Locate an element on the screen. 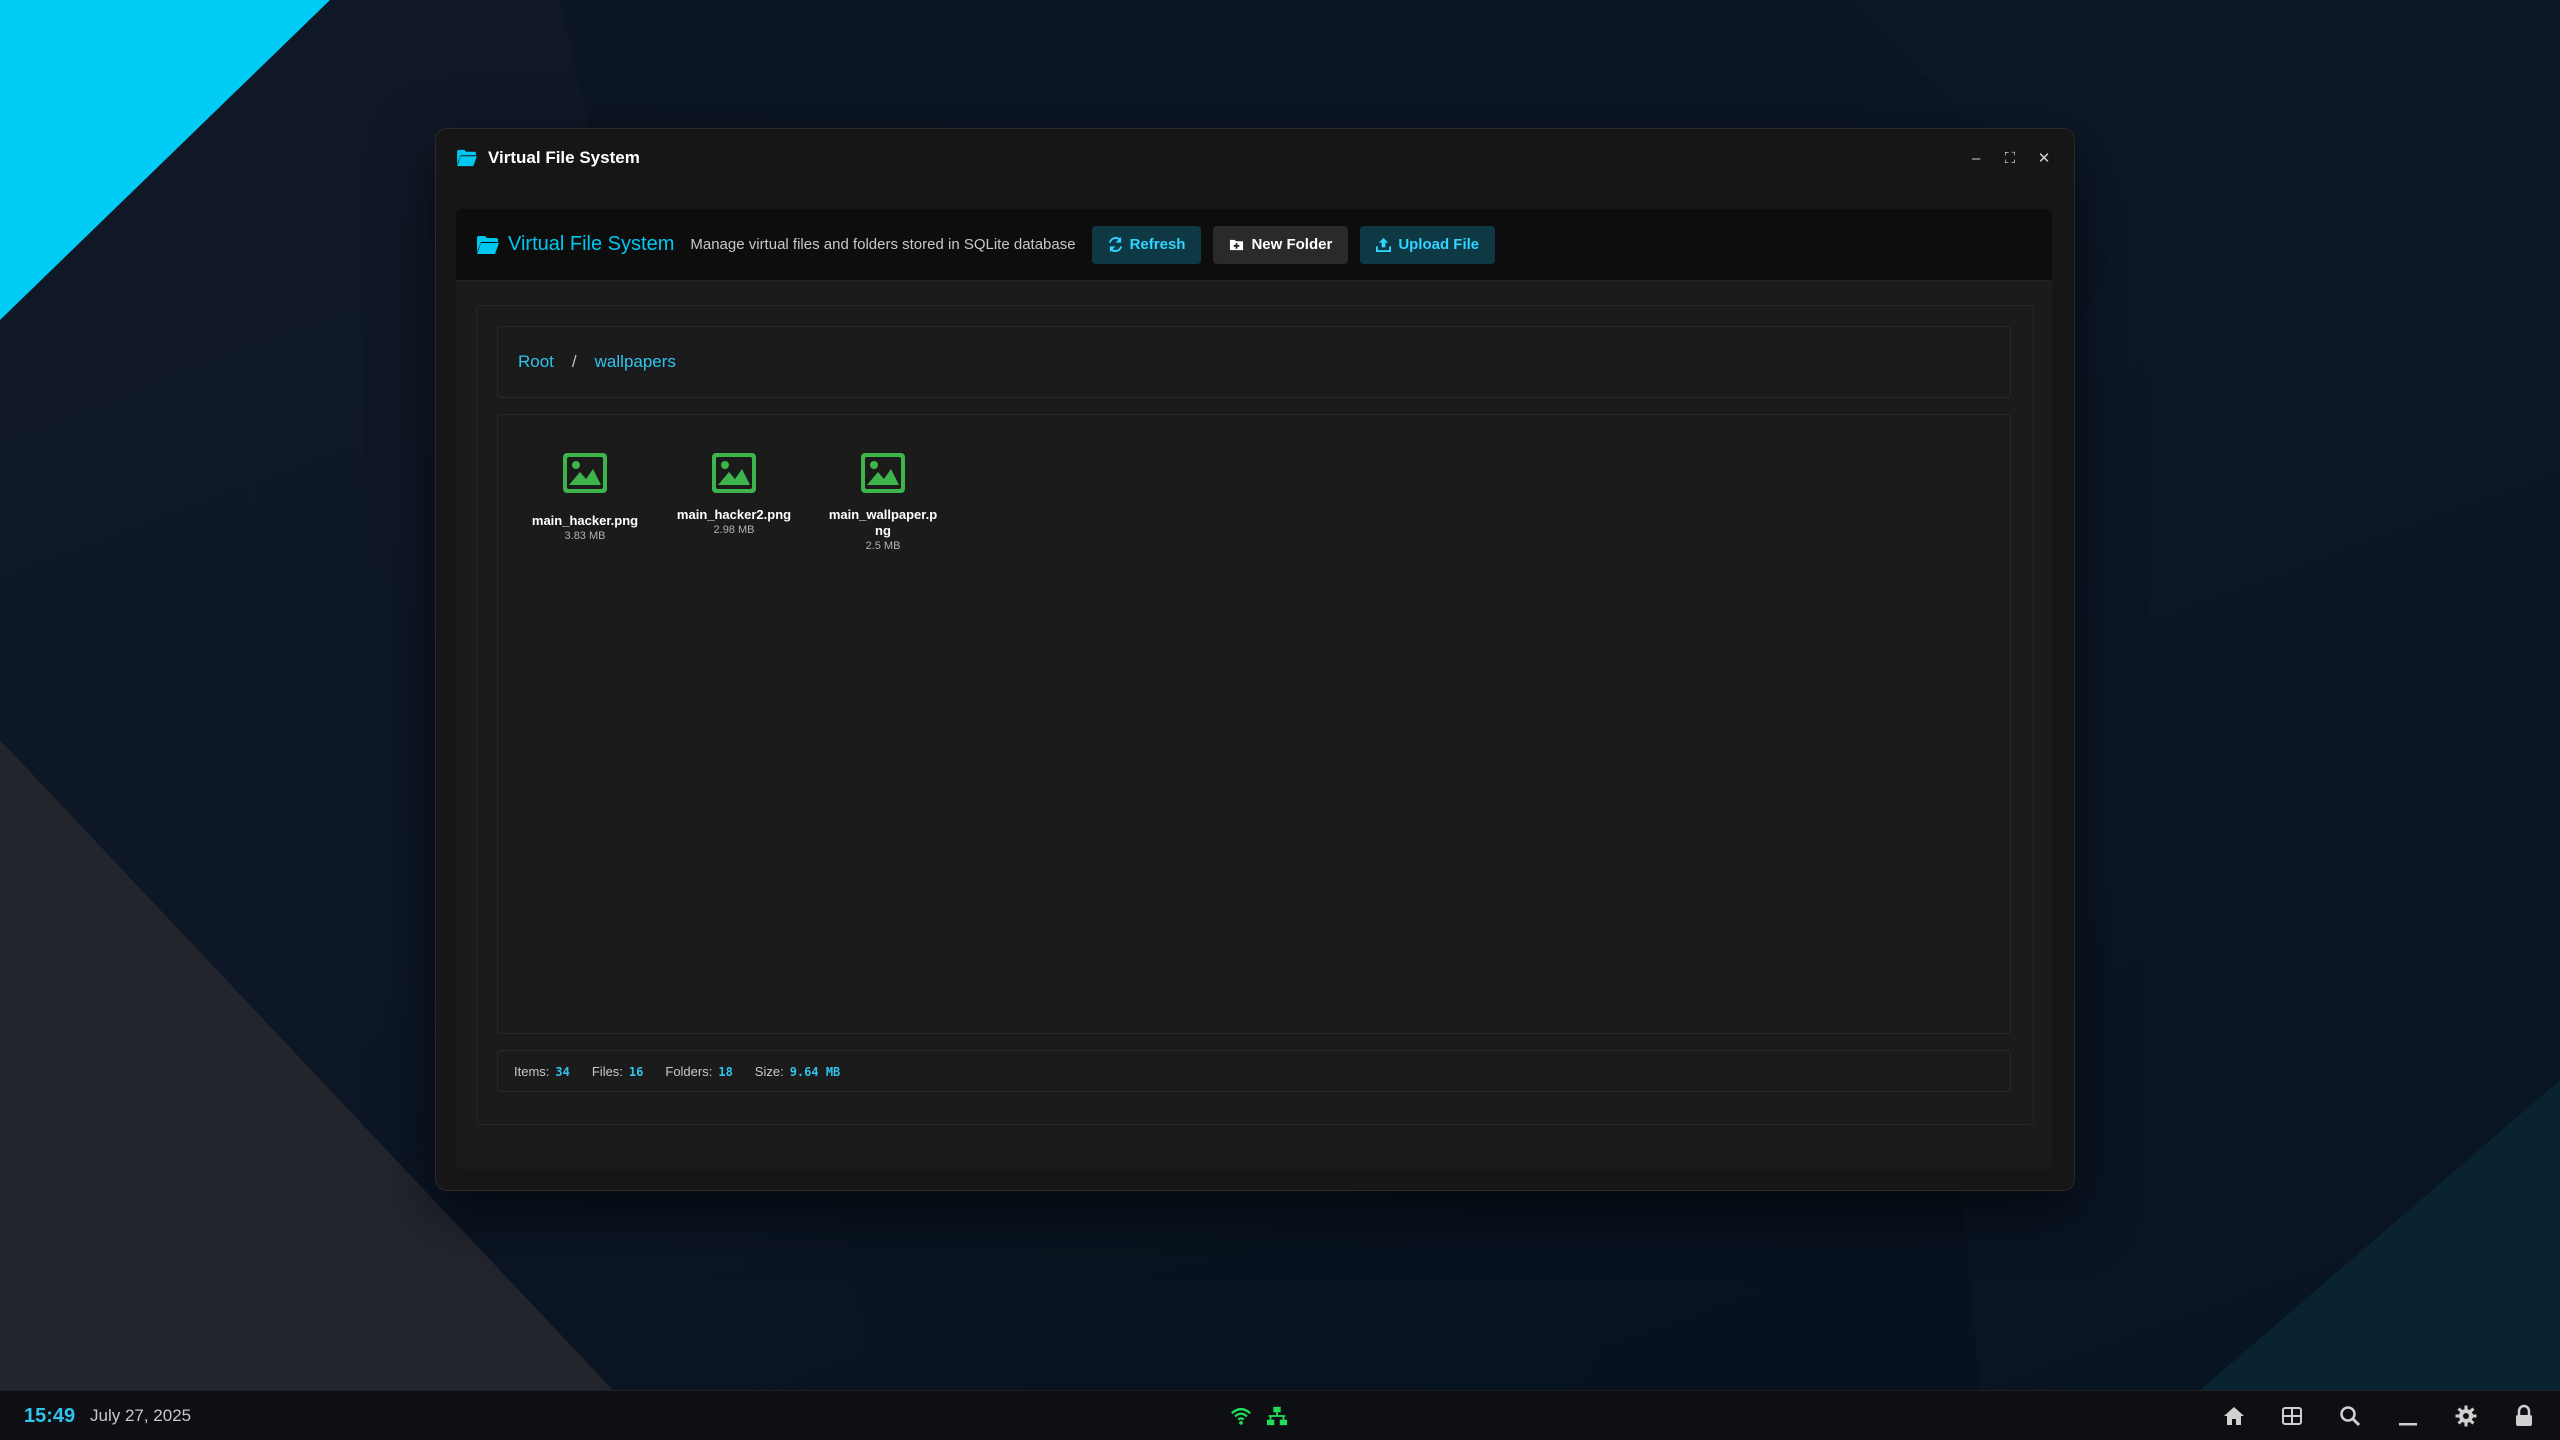 The image size is (2560, 1440). minimize-all-icon is located at coordinates (2408, 1416).